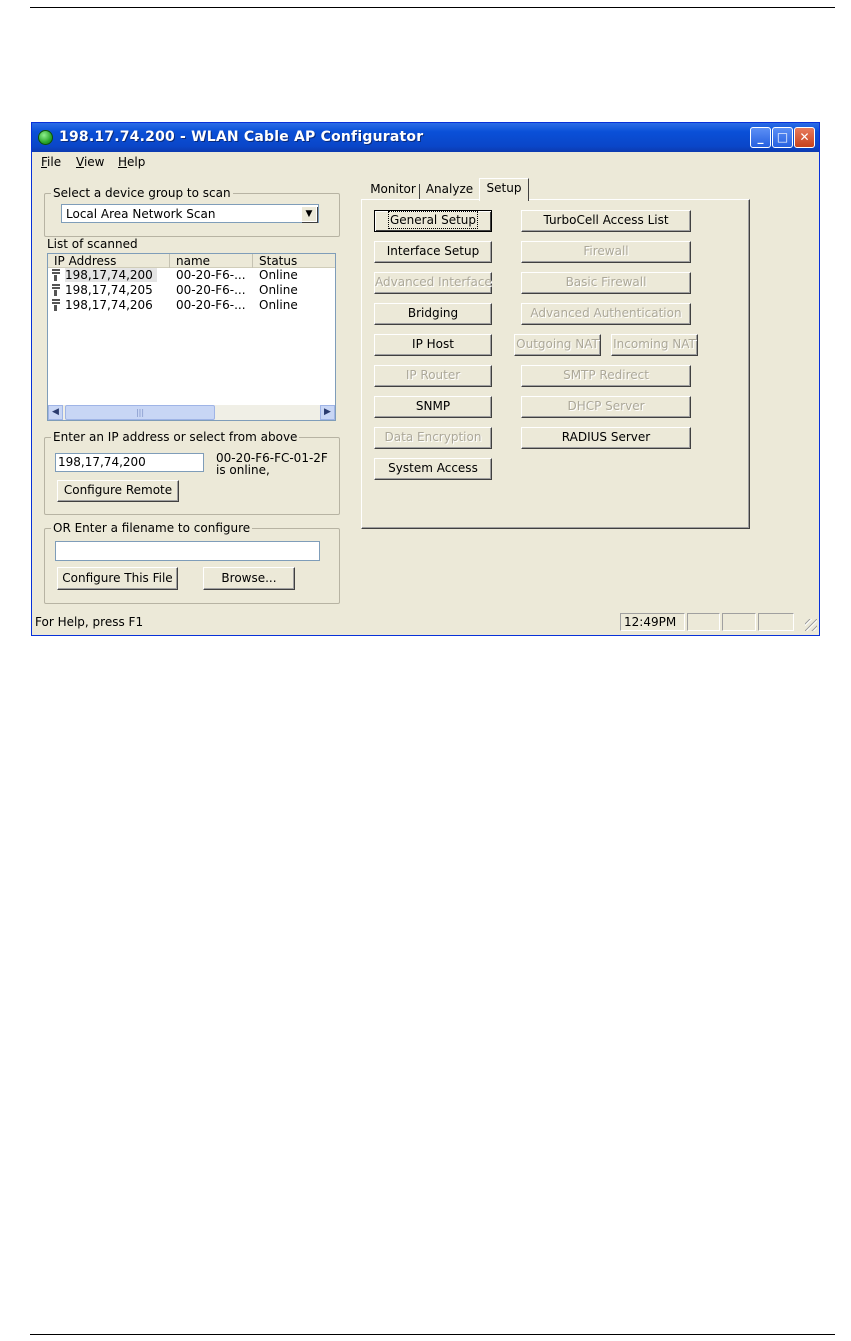  What do you see at coordinates (117, 578) in the screenshot?
I see `configure-file-button: Configure This File` at bounding box center [117, 578].